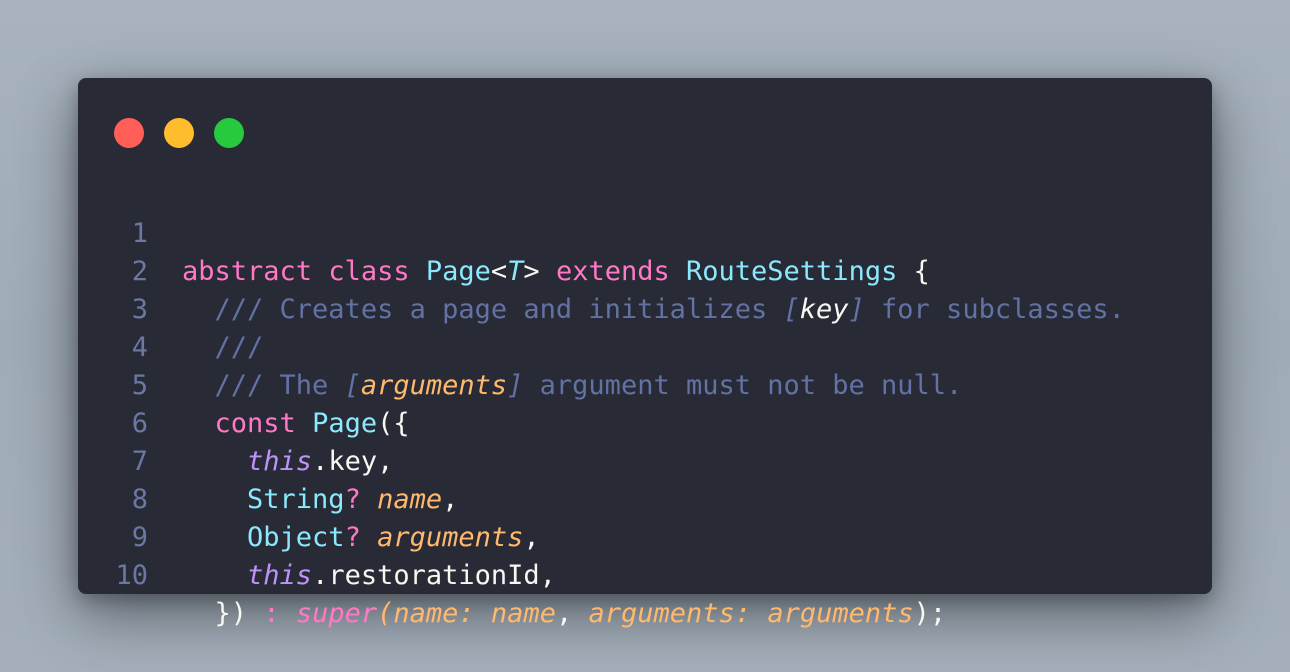  Describe the element at coordinates (271, 613) in the screenshot. I see `initializer-colon: :` at that location.